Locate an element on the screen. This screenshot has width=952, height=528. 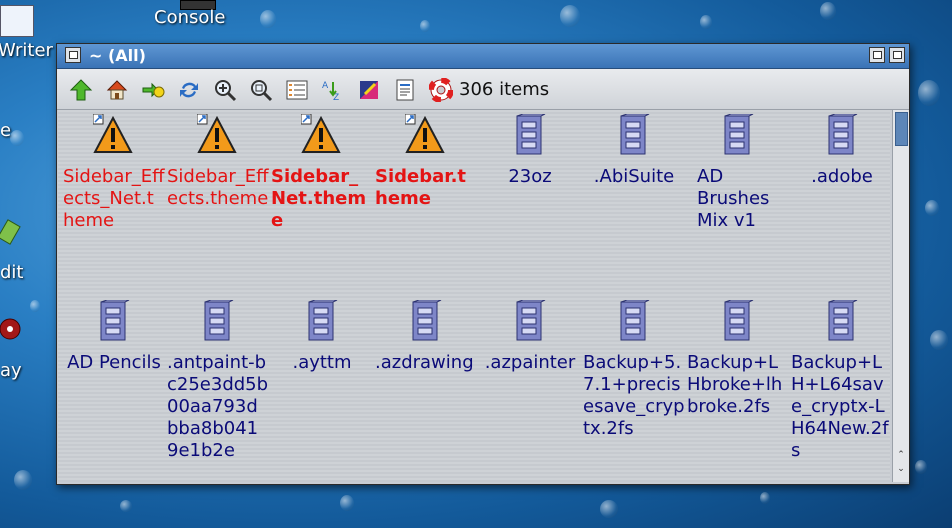
scroll-up-icon: ⌃ is located at coordinates (901, 455).